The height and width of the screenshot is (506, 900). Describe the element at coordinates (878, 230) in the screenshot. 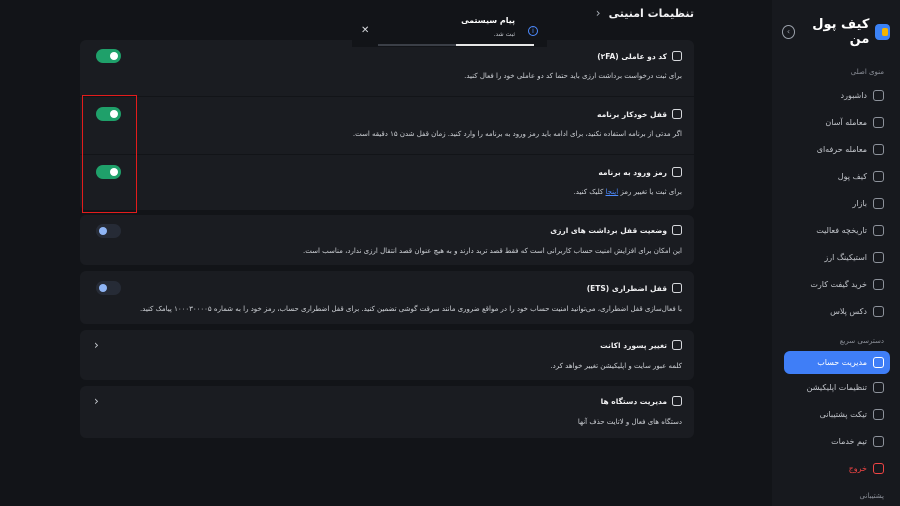

I see `history-icon` at that location.